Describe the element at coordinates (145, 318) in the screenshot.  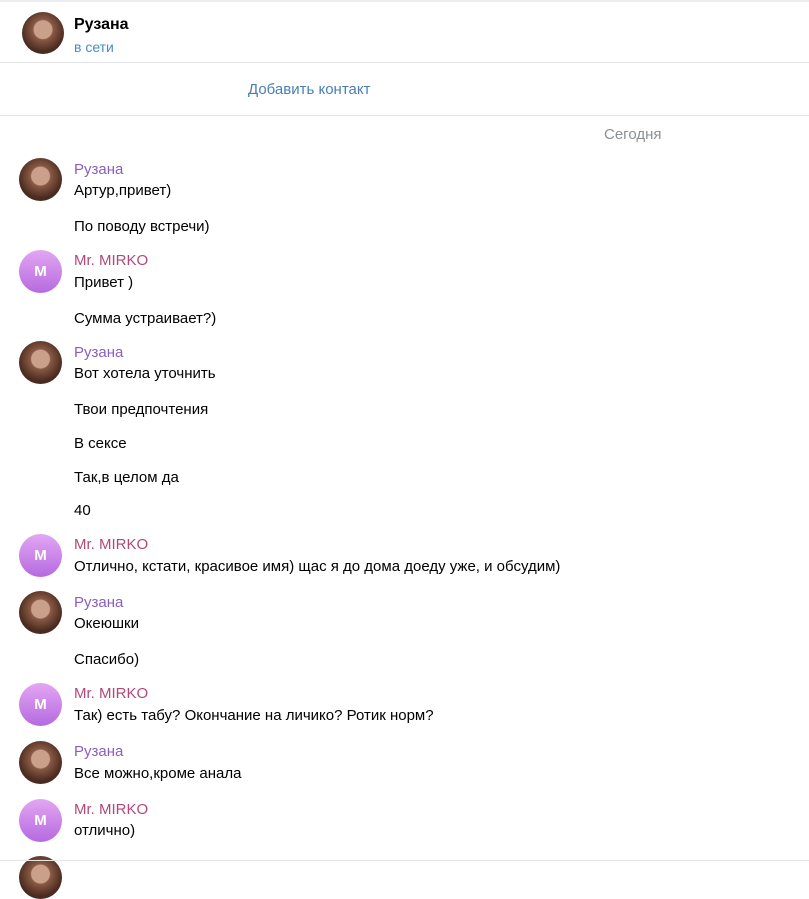
I see `message-text: Сумма устраивает?)` at that location.